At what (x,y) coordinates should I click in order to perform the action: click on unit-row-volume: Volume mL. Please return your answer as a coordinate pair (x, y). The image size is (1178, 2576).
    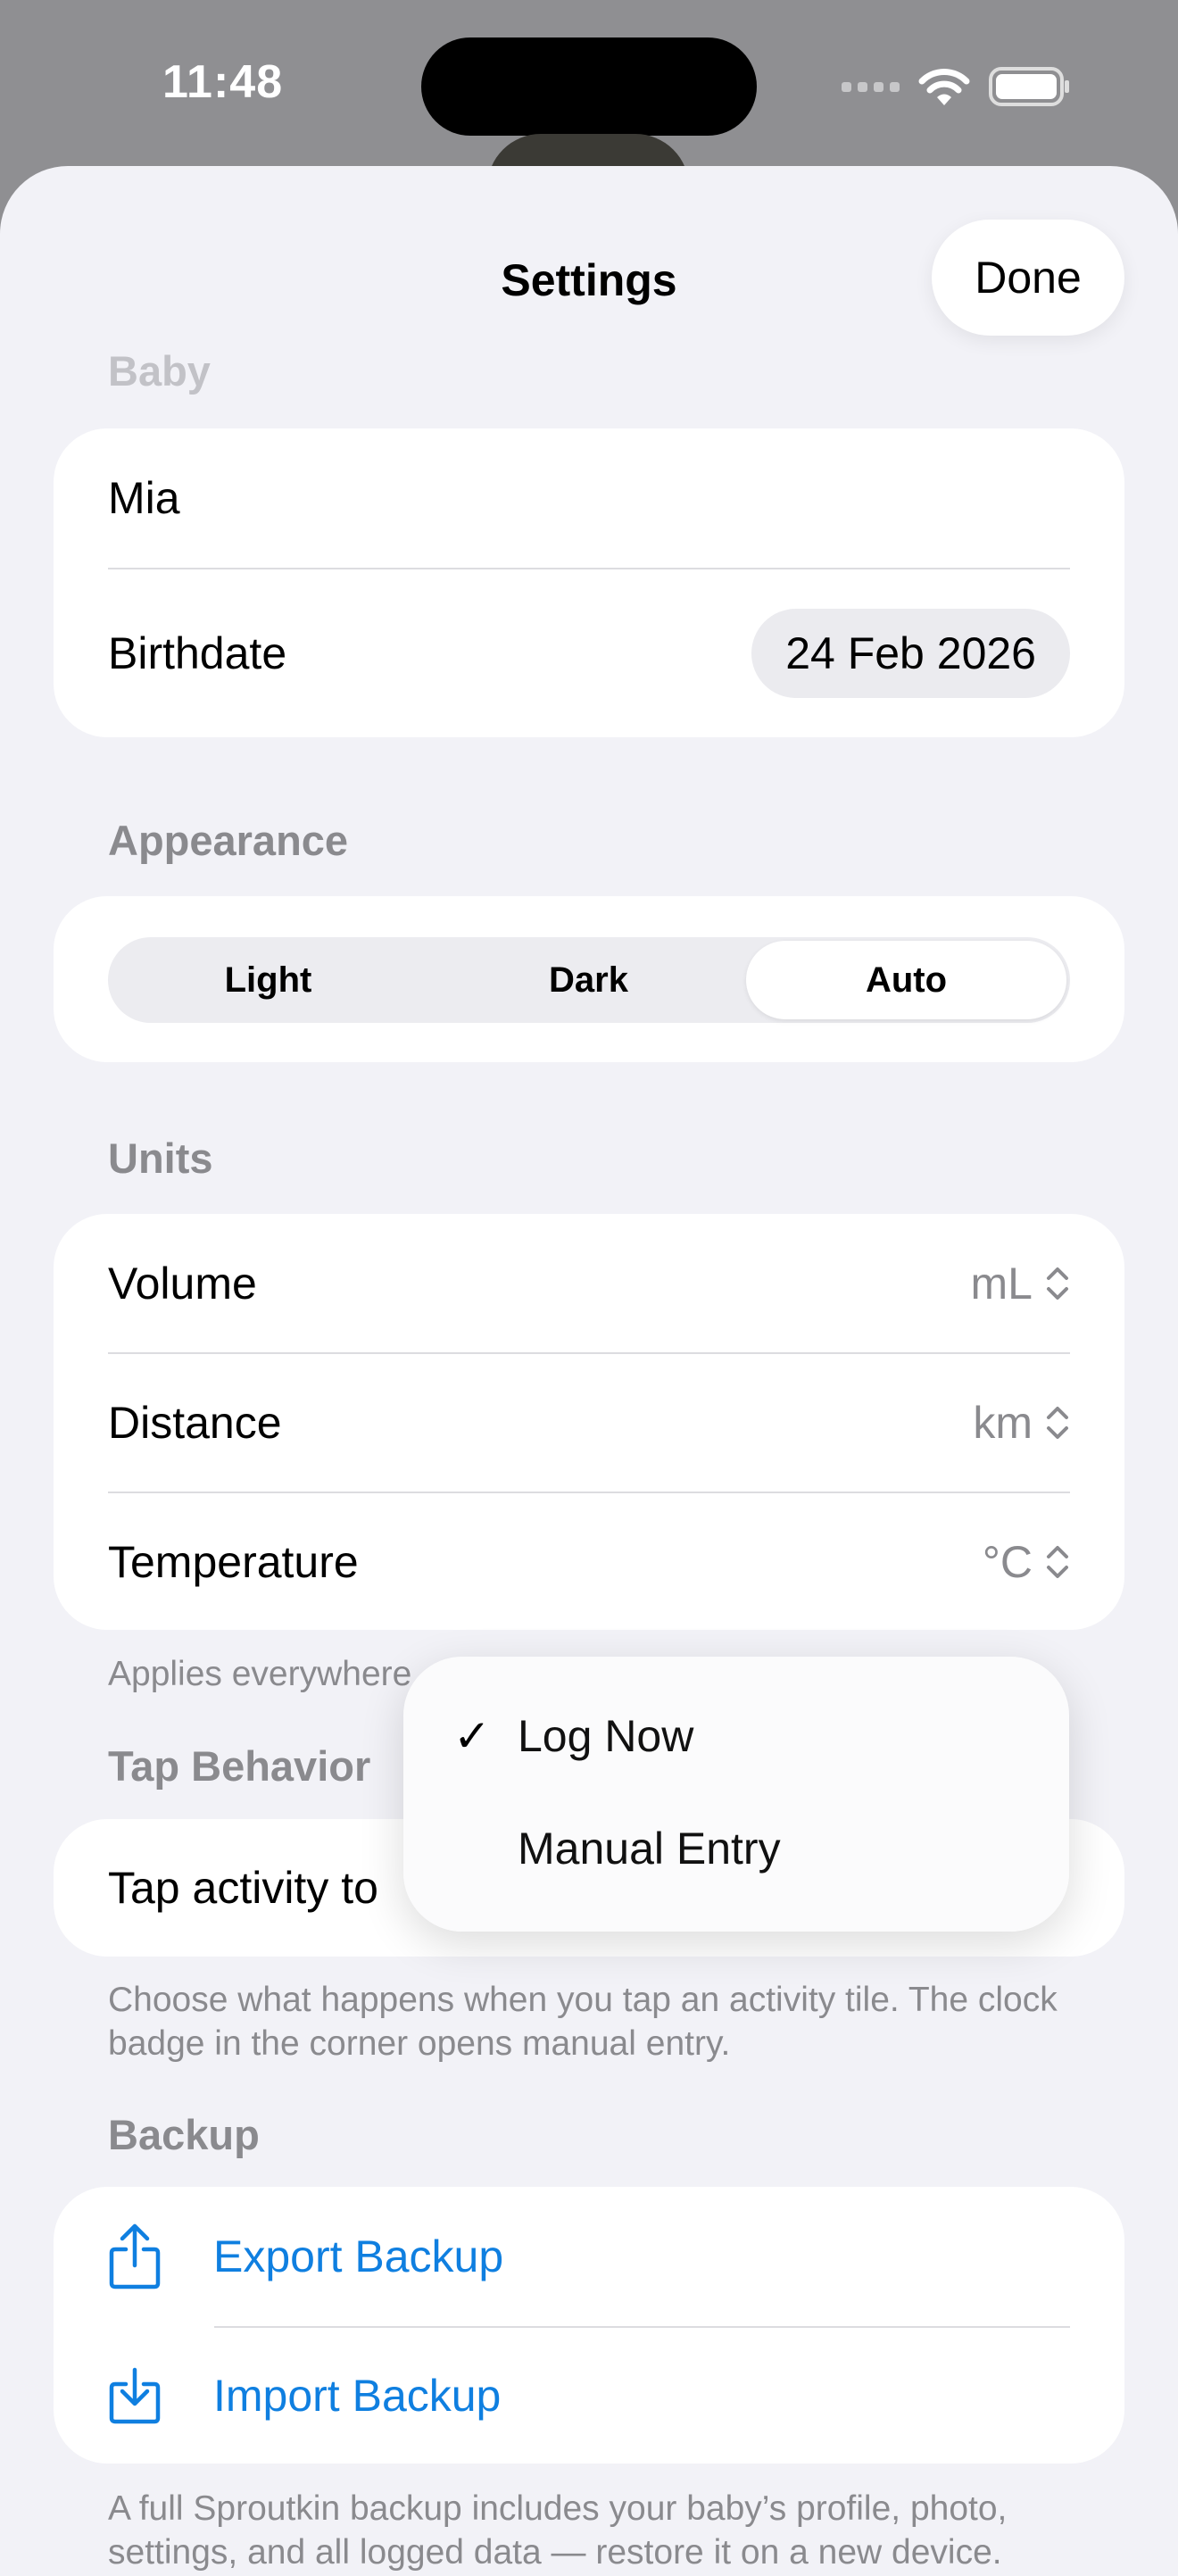
    Looking at the image, I should click on (589, 1283).